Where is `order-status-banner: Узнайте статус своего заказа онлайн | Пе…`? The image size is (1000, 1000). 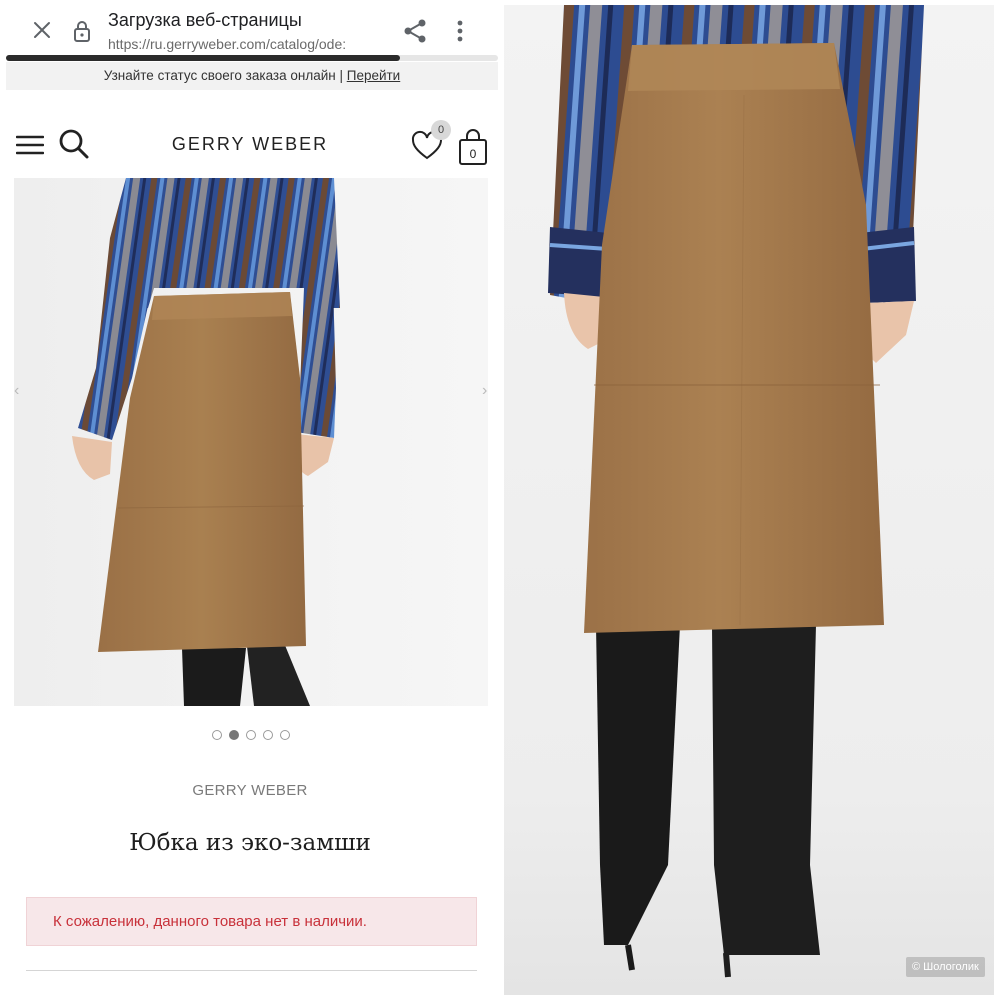
order-status-banner: Узнайте статус своего заказа онлайн | Пе… is located at coordinates (252, 76).